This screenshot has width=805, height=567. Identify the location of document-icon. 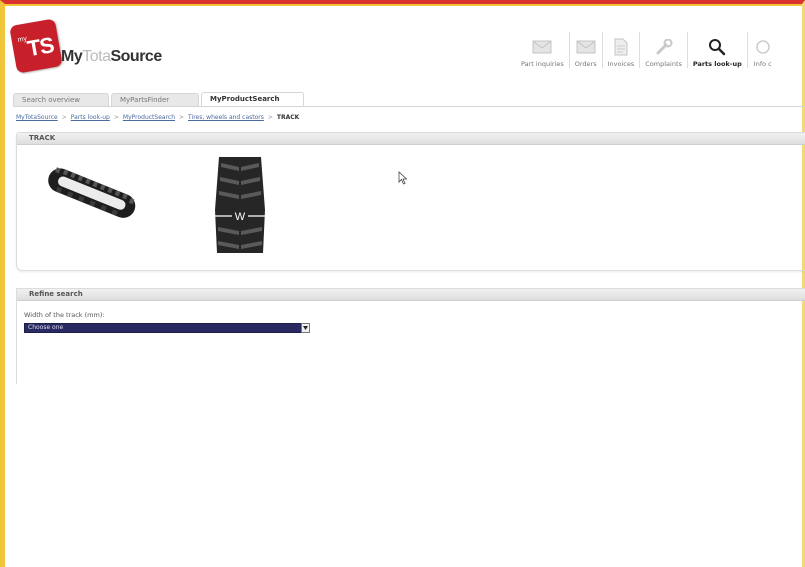
(621, 47).